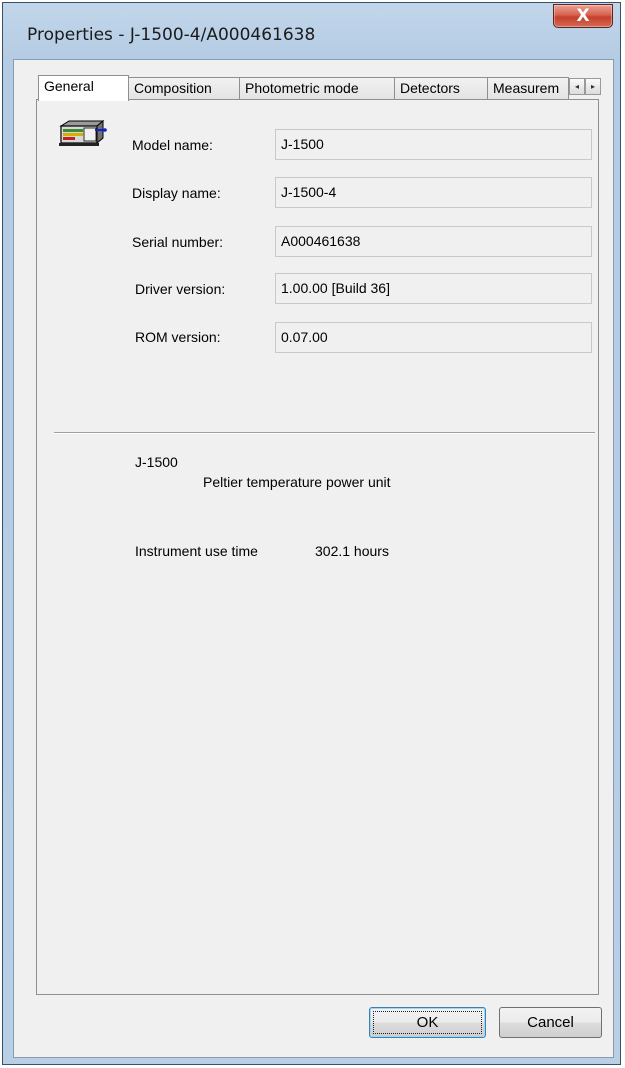  I want to click on scroll-left-arrow-icon: ◂, so click(577, 86).